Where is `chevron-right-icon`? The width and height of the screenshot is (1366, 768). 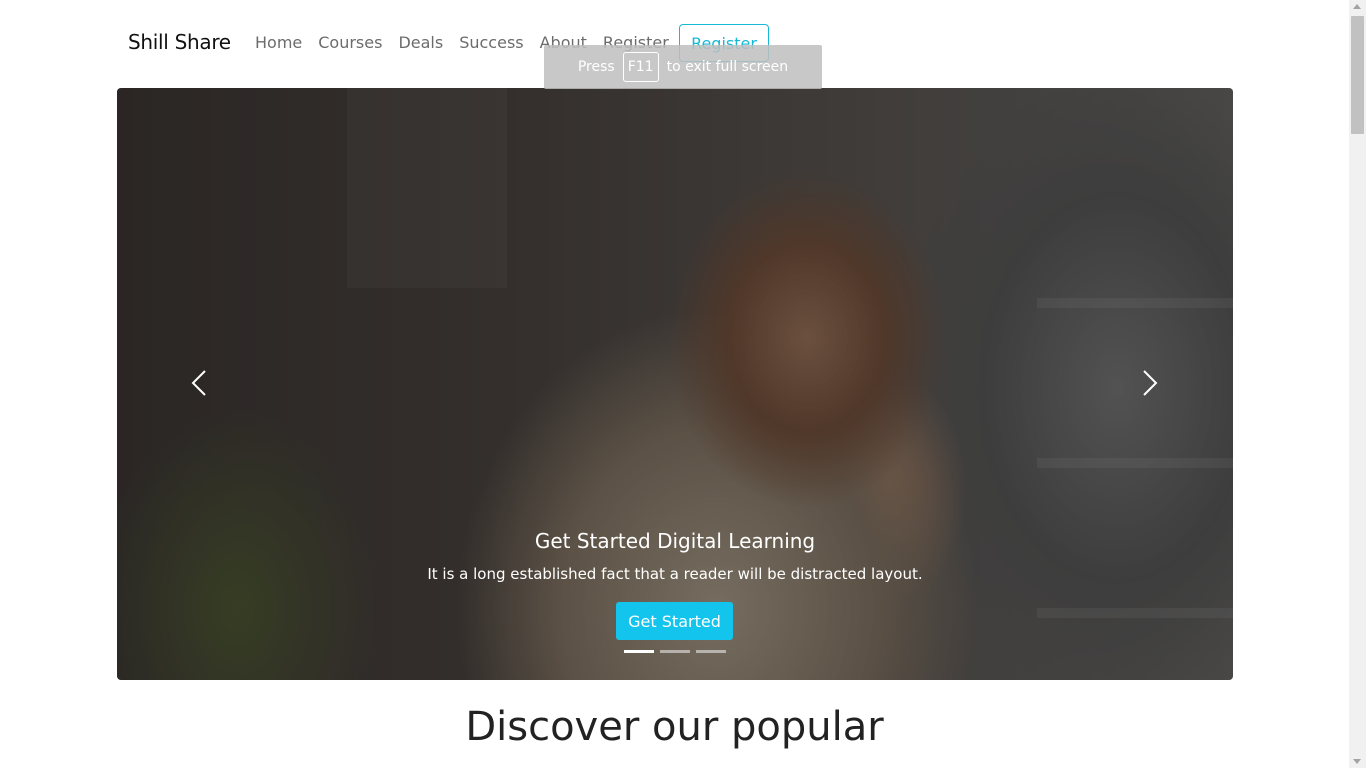
chevron-right-icon is located at coordinates (1150, 383).